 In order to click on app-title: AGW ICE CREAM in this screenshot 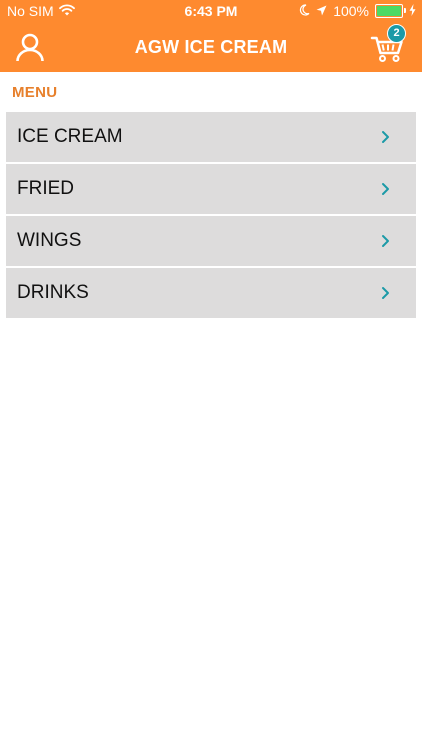, I will do `click(211, 47)`.